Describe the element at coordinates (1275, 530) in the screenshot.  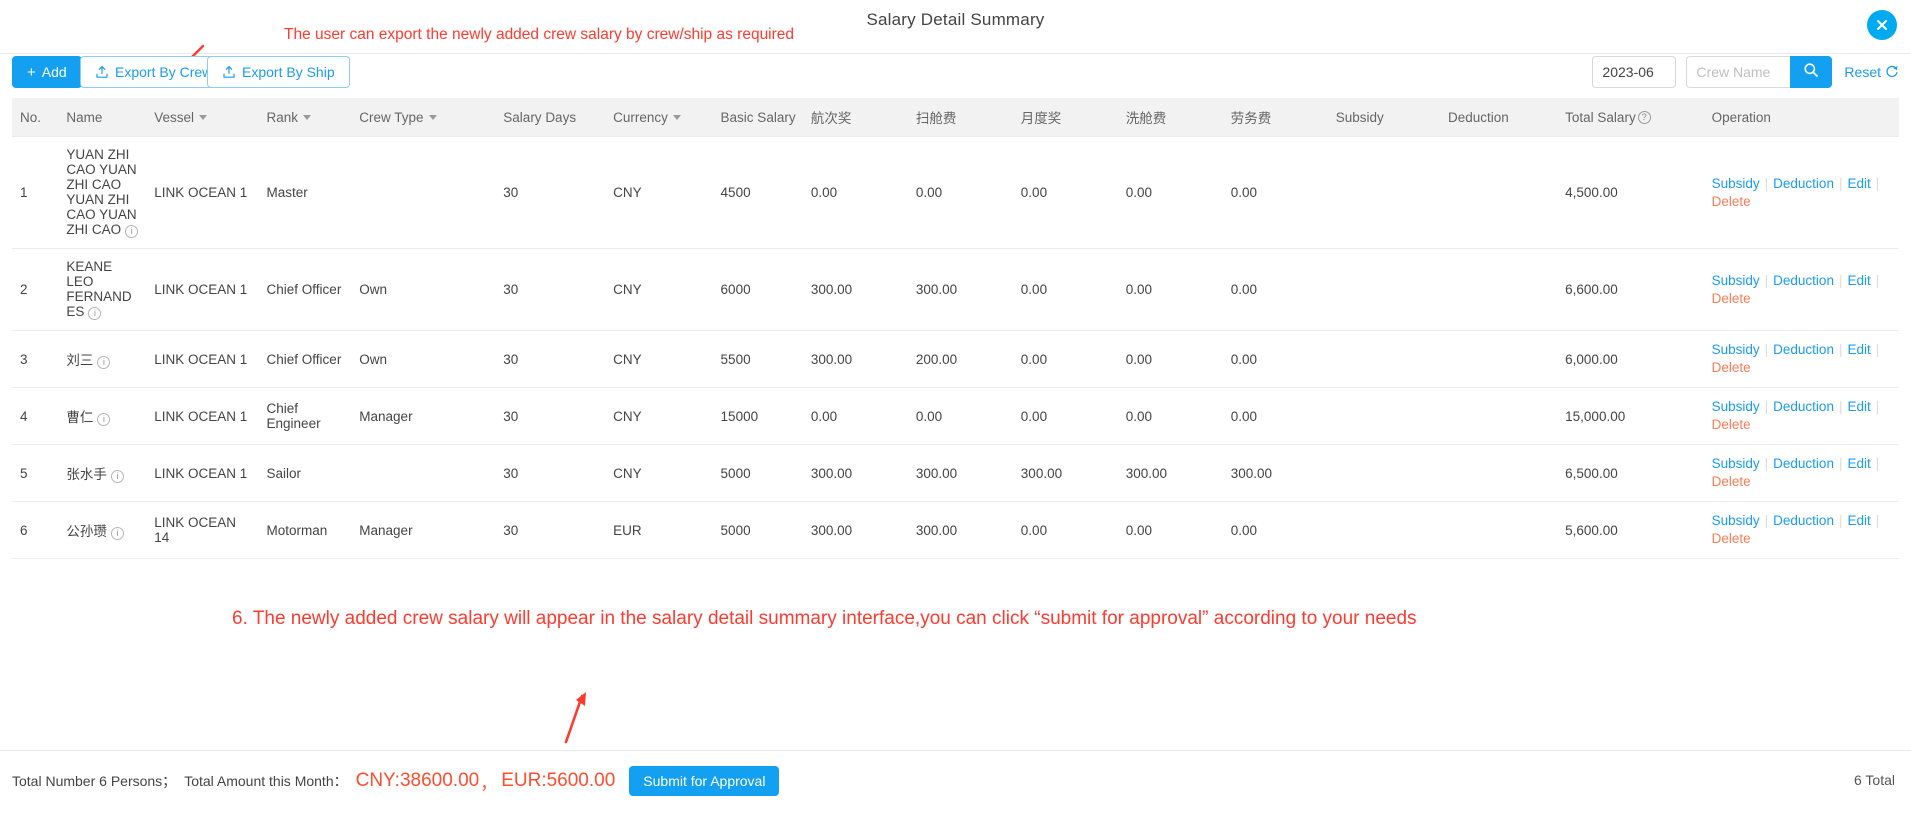
I see `cell-labor-fee: 0.00` at that location.